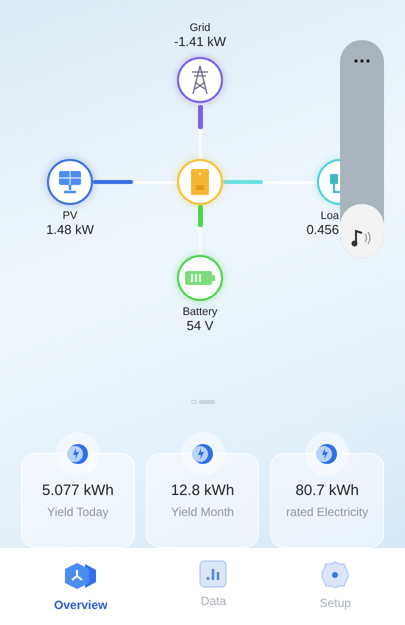 The width and height of the screenshot is (405, 625). I want to click on more-icon, so click(362, 61).